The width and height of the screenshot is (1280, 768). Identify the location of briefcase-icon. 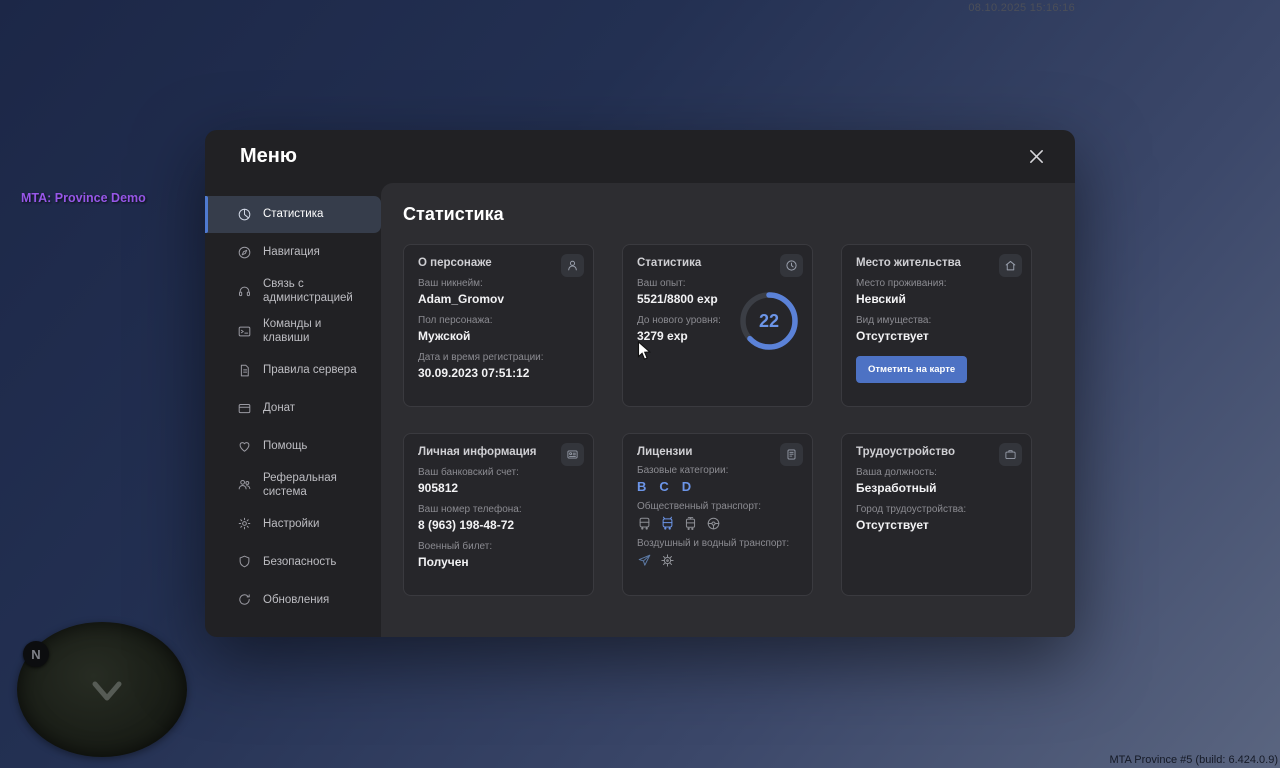
(1010, 454).